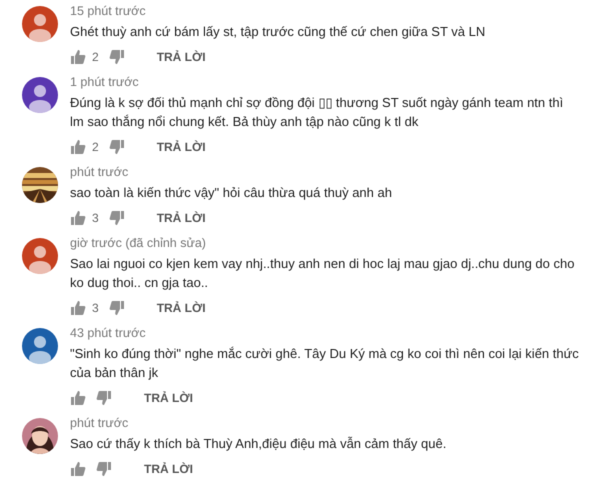 The width and height of the screenshot is (600, 495). Describe the element at coordinates (317, 112) in the screenshot. I see `comment-text: Đúng là k sợ đối thủ mạnh chỉ sợ đồng đội ▯▯ thương ST suốt ngày gánh team ntn thì lm sao thắng nổi chung kết. Bả thùy anh tập nào cũng k tl dk` at that location.